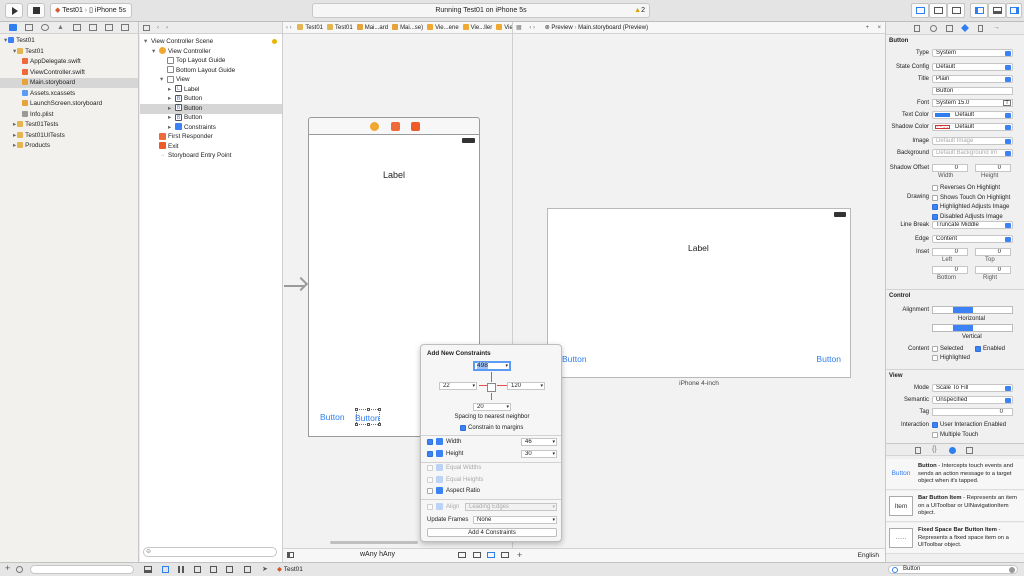 This screenshot has width=1024, height=576. I want to click on version-editor-button, so click(956, 10).